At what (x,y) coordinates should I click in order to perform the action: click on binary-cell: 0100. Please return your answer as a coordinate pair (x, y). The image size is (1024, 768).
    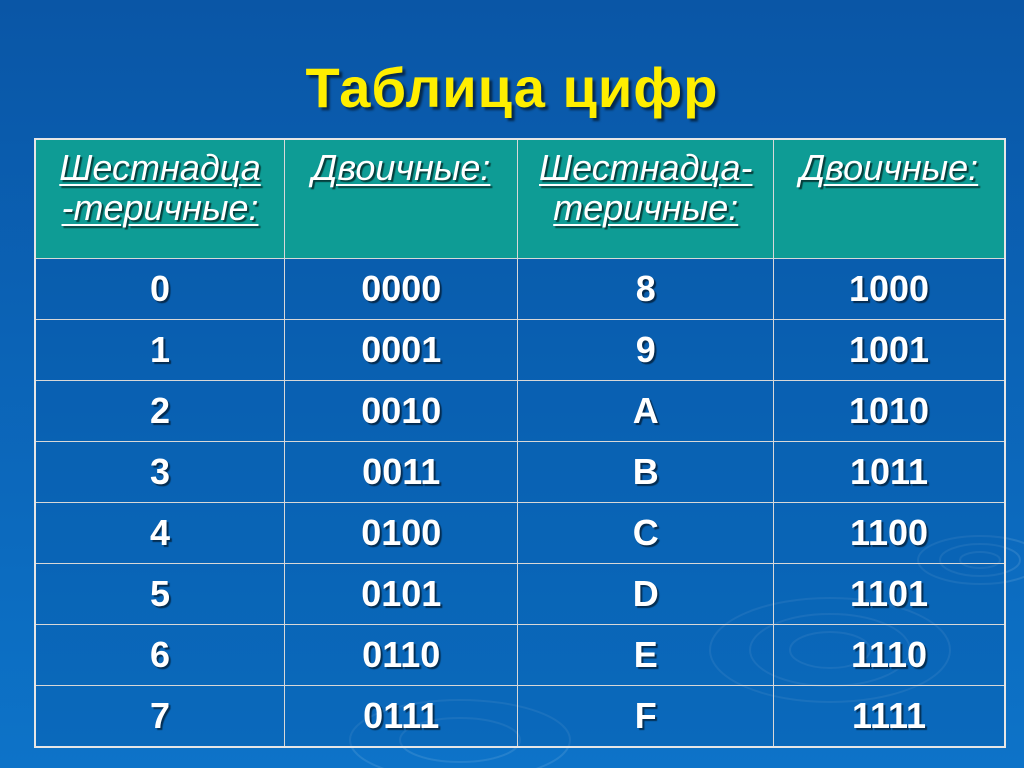
    Looking at the image, I should click on (401, 533).